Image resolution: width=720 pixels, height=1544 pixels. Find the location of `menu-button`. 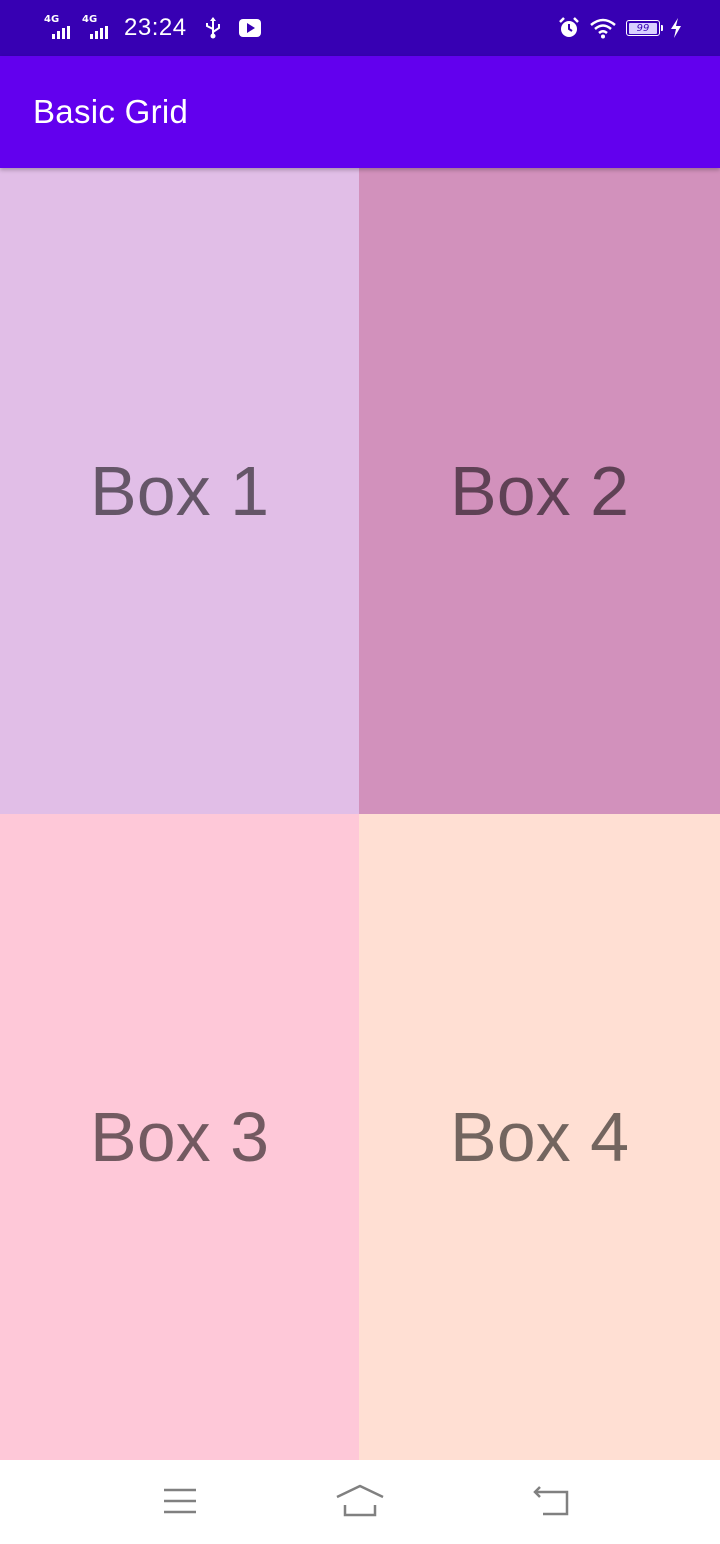

menu-button is located at coordinates (180, 1501).